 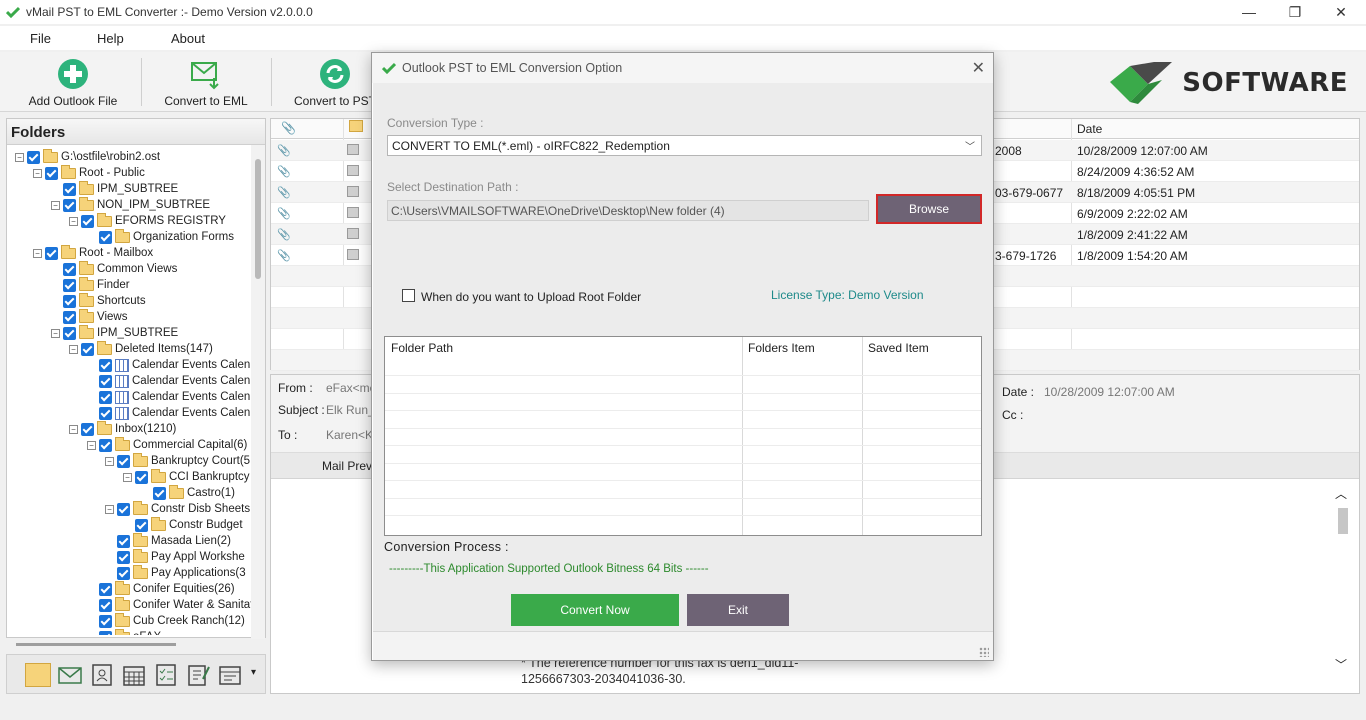 I want to click on folder-tree-item: Castro(1), so click(x=188, y=492).